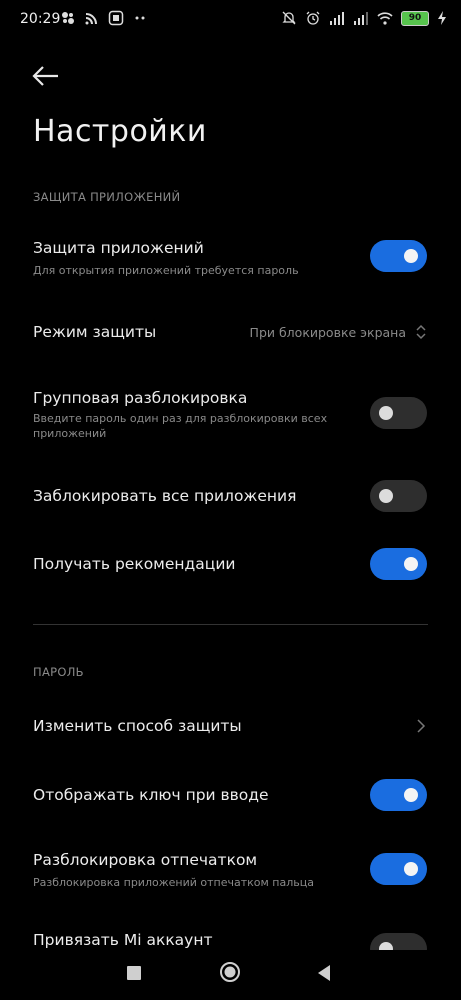  What do you see at coordinates (123, 940) in the screenshot?
I see `row-title: Привязать Mi аккаунт` at bounding box center [123, 940].